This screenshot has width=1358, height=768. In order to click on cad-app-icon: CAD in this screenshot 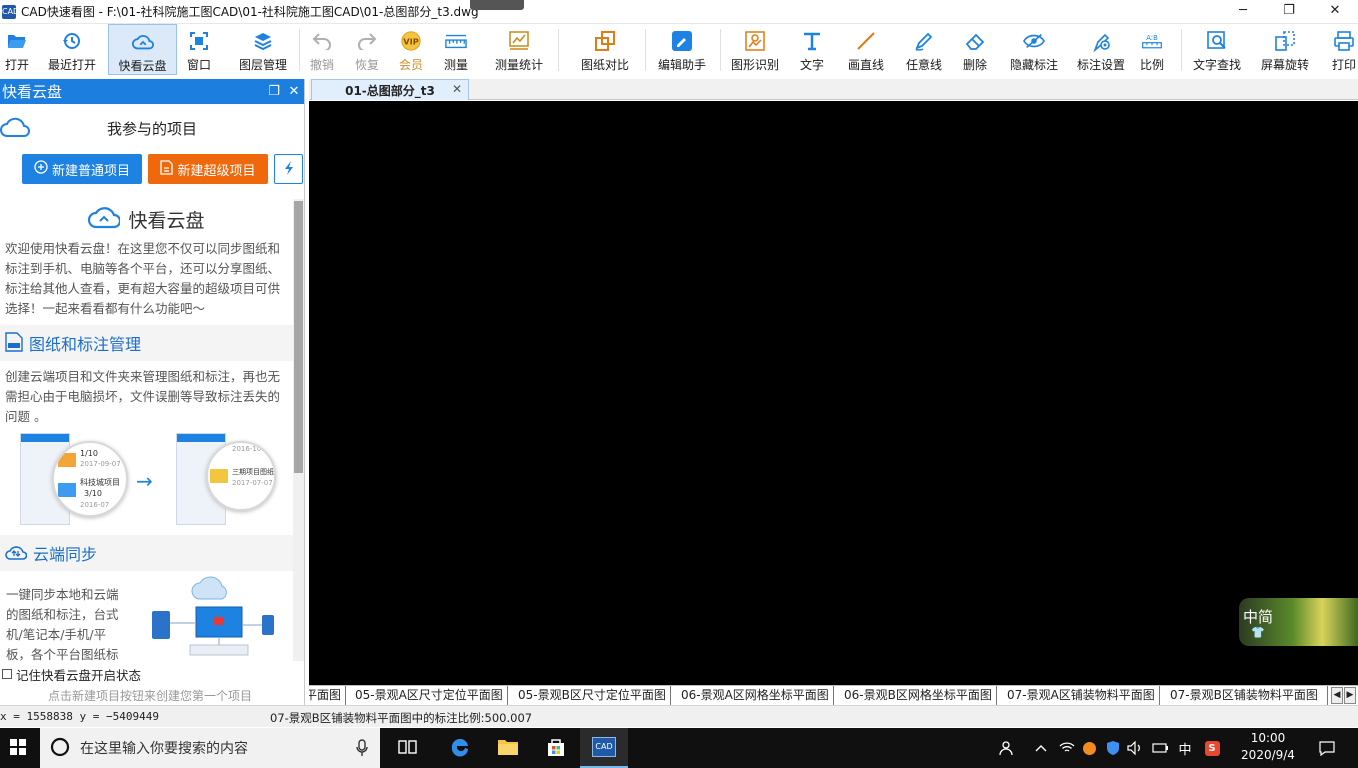, I will do `click(604, 747)`.